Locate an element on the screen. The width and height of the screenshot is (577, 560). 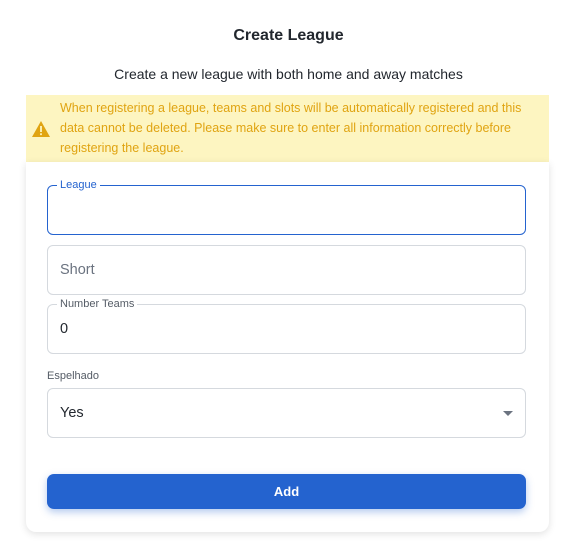
espelhado-value: Yes is located at coordinates (72, 413).